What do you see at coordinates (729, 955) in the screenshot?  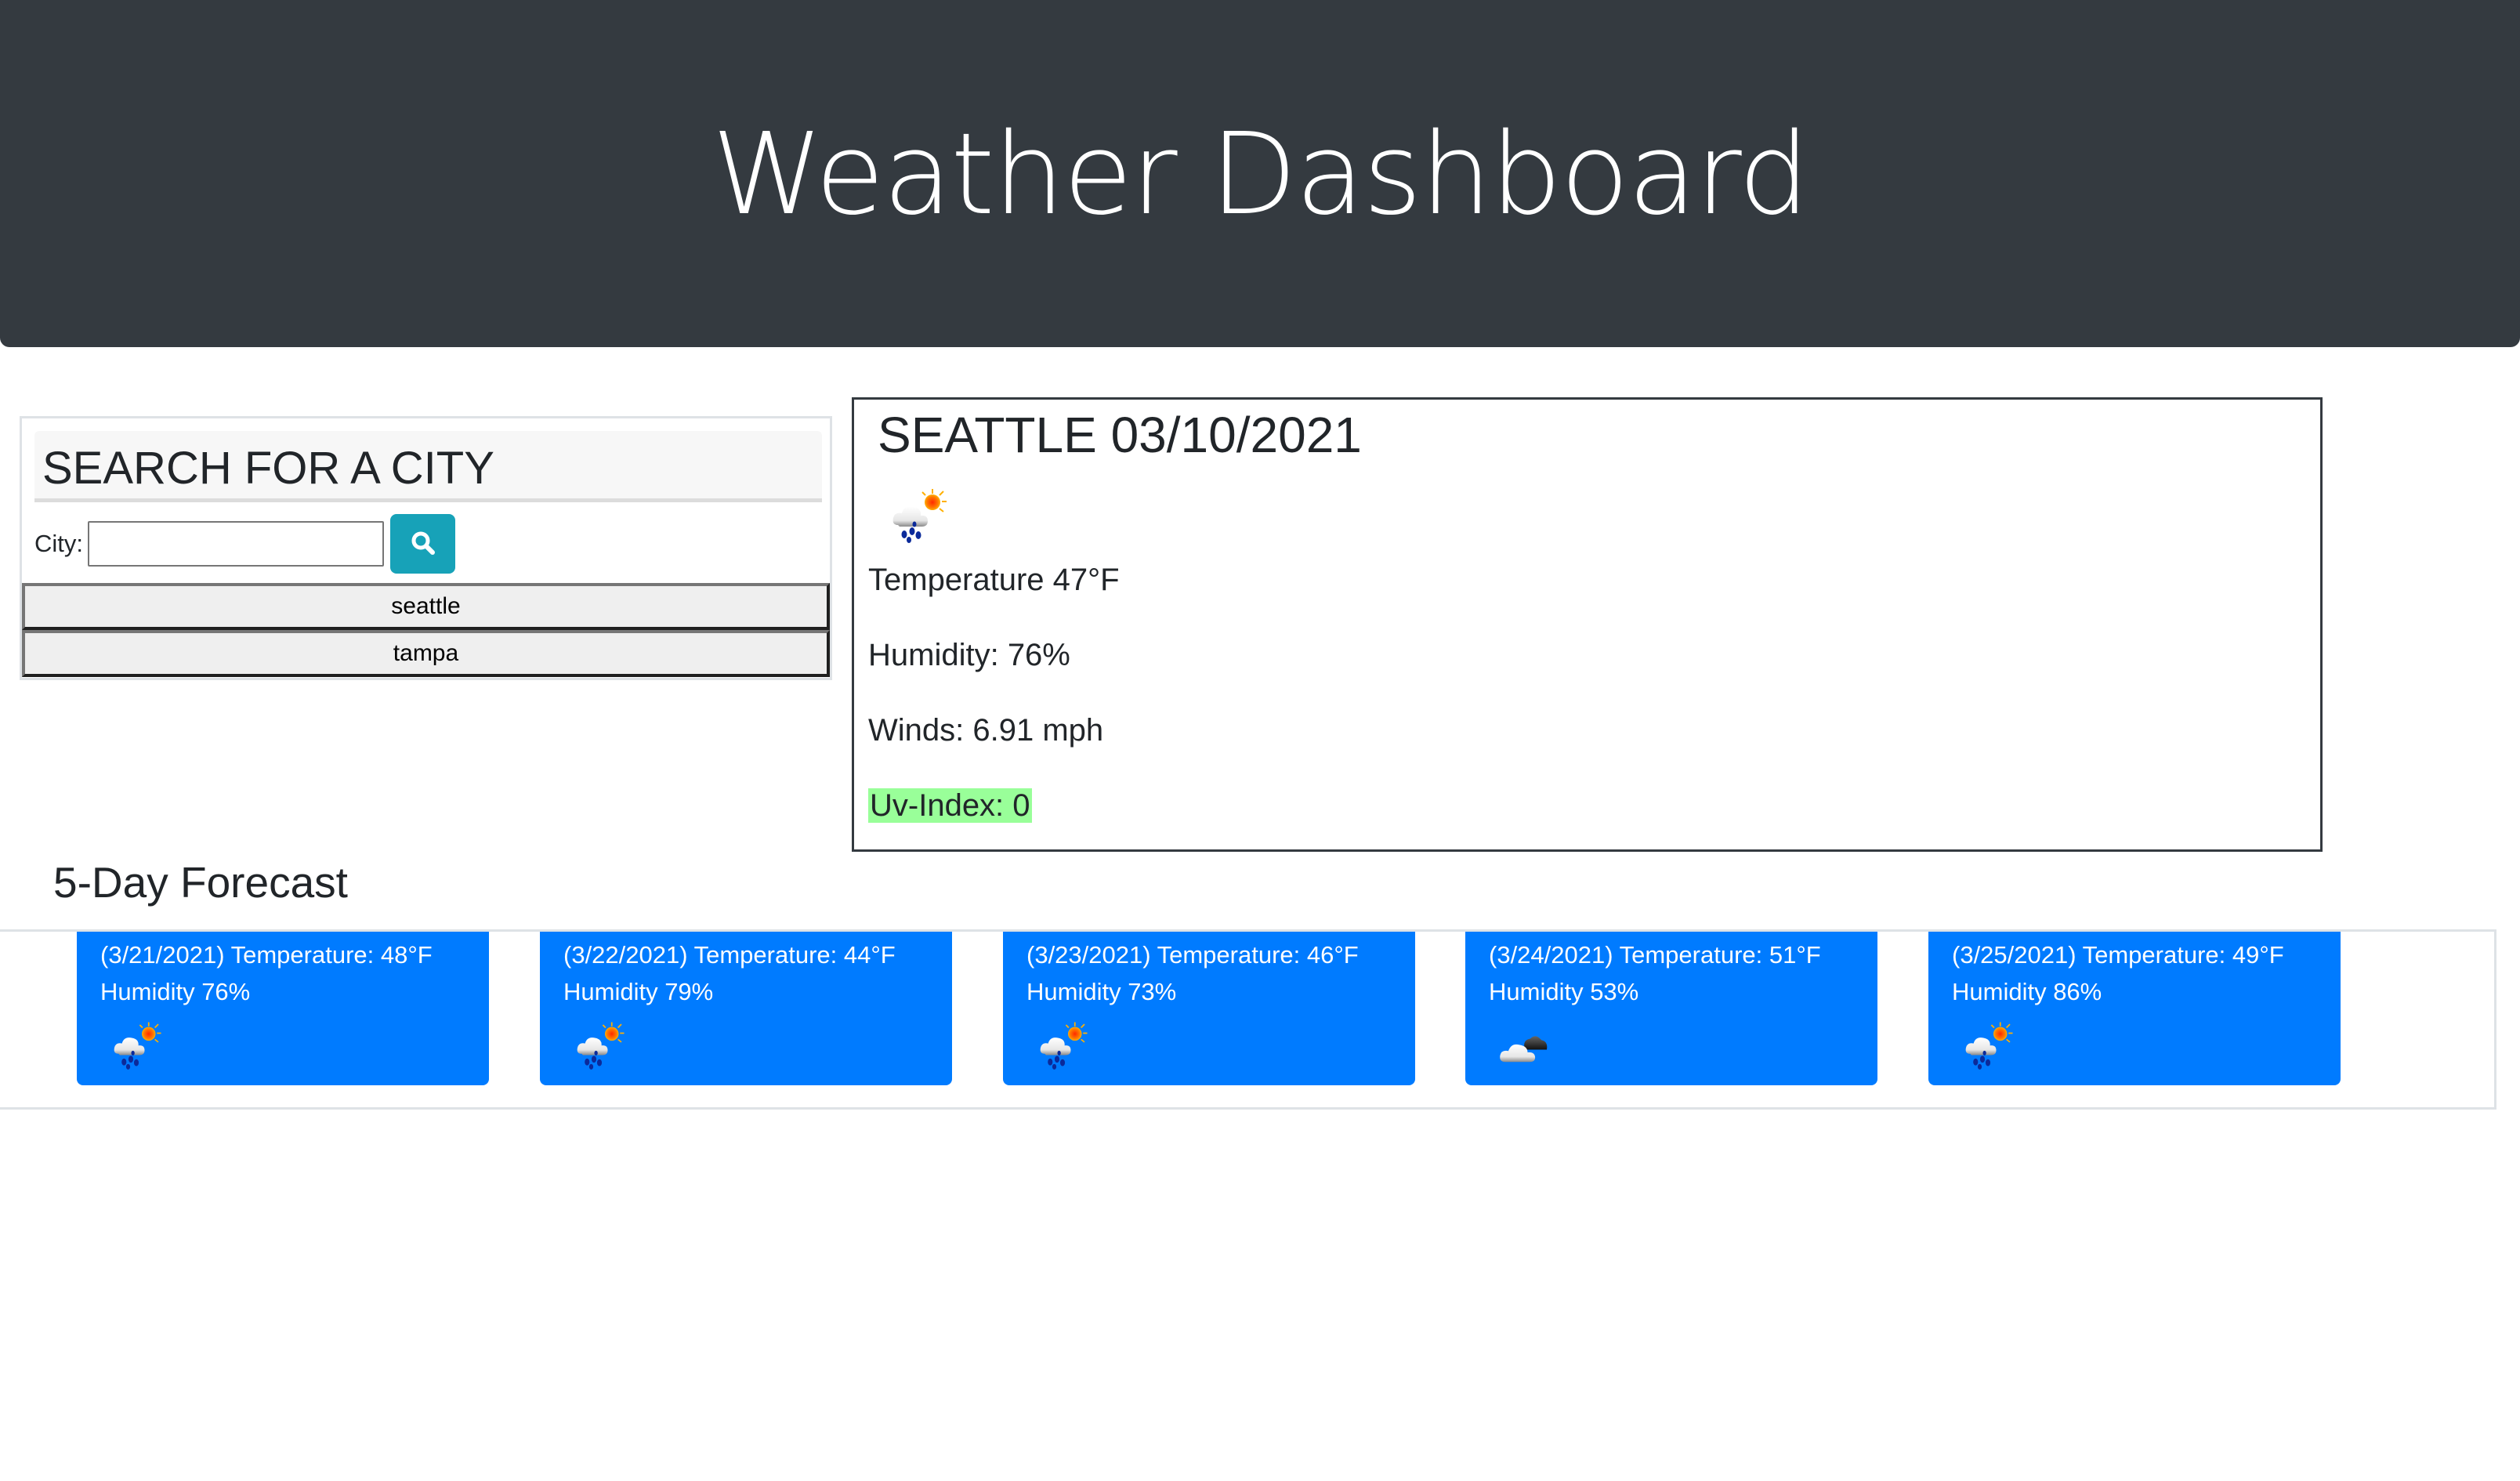 I see `forecast-date-temp: (3/22/2021) Temperature: 44°F` at bounding box center [729, 955].